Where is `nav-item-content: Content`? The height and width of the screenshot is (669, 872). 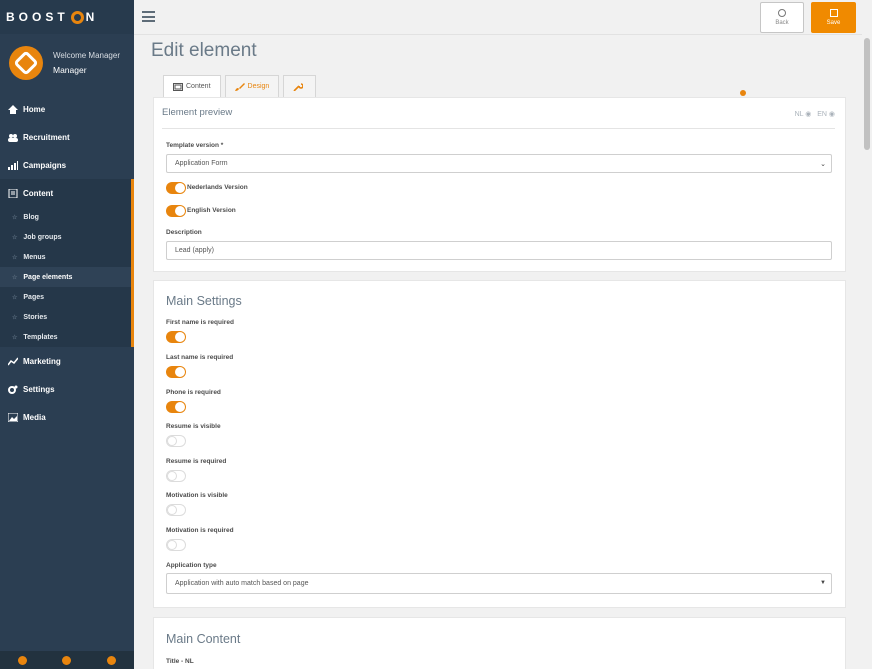 nav-item-content: Content is located at coordinates (67, 193).